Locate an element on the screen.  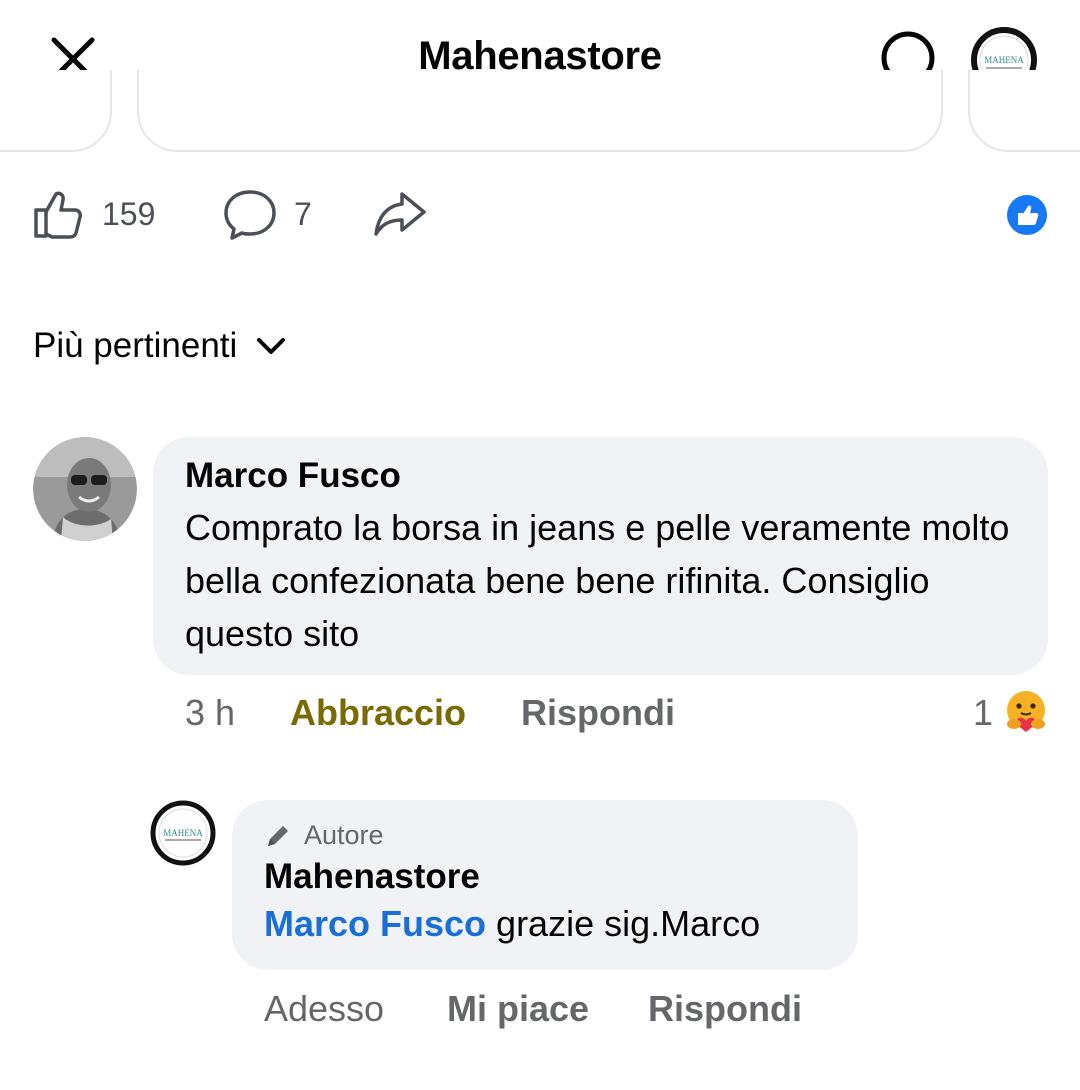
like-reaction-icon is located at coordinates (1027, 215).